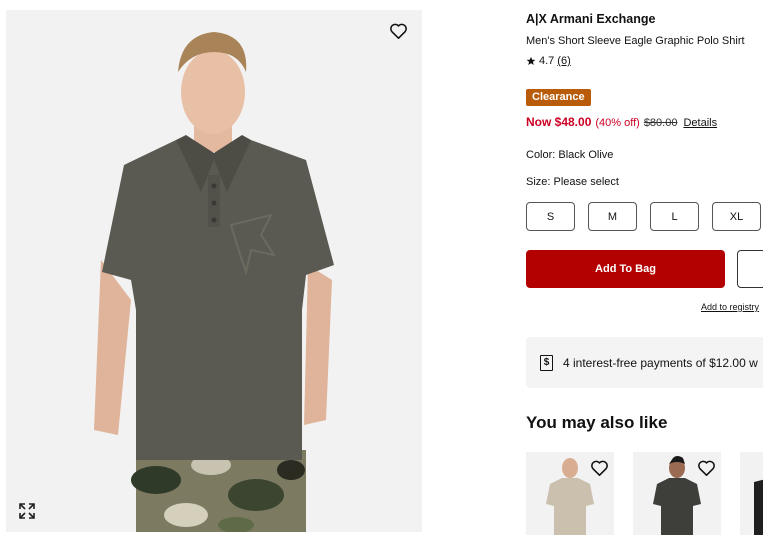 The width and height of the screenshot is (763, 535). Describe the element at coordinates (558, 97) in the screenshot. I see `clearance-badge: Clearance` at that location.